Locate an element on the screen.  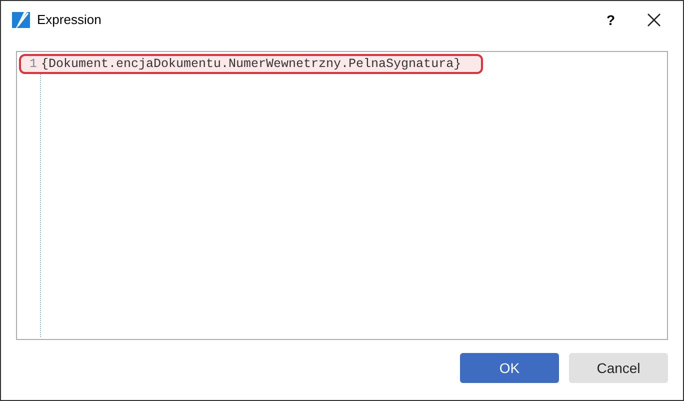
close-button is located at coordinates (654, 20).